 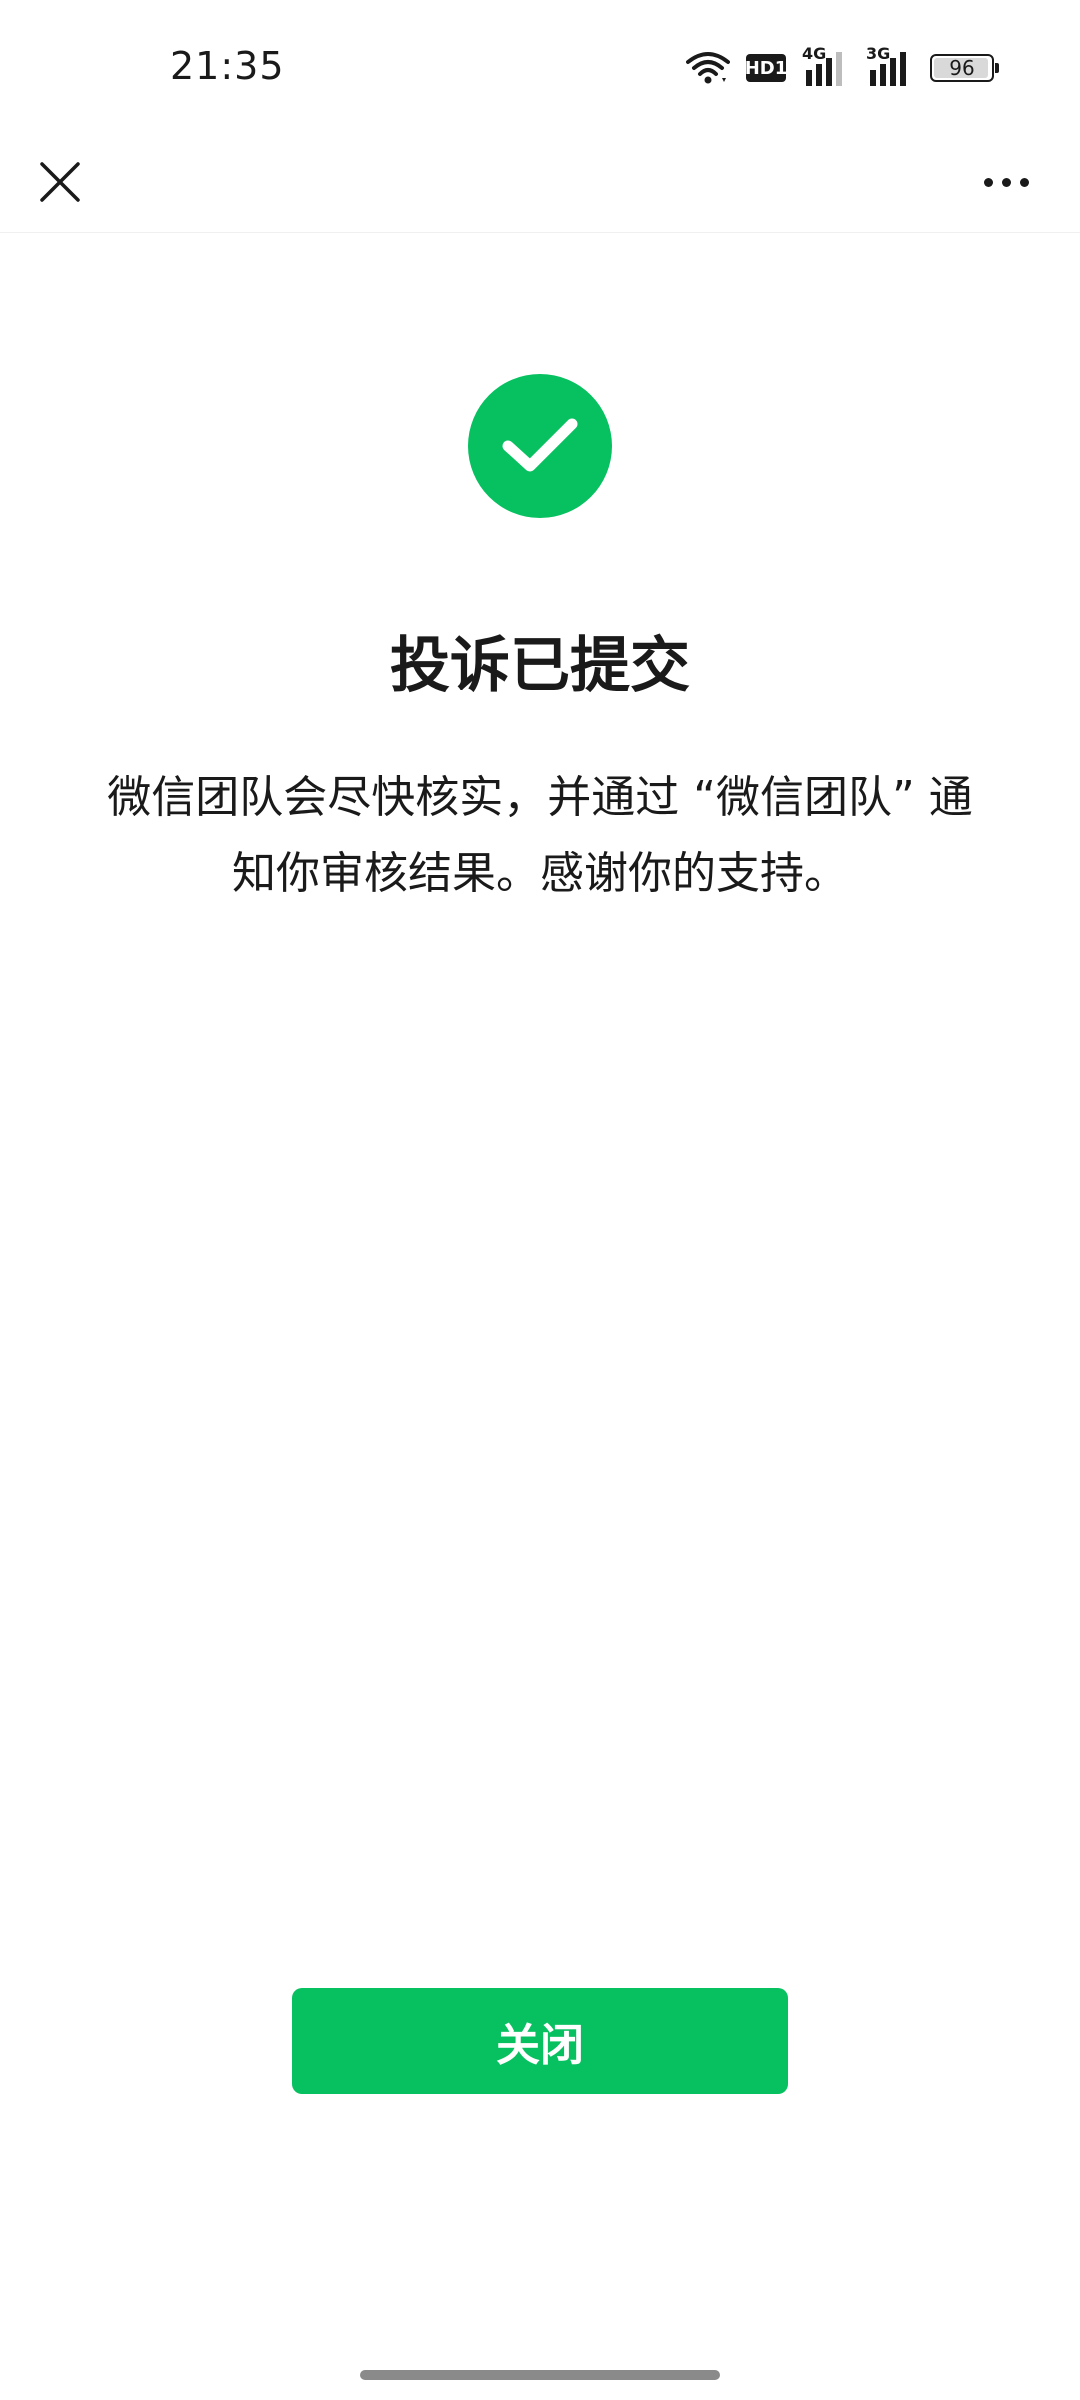 I want to click on status-time: 21:35, so click(x=227, y=66).